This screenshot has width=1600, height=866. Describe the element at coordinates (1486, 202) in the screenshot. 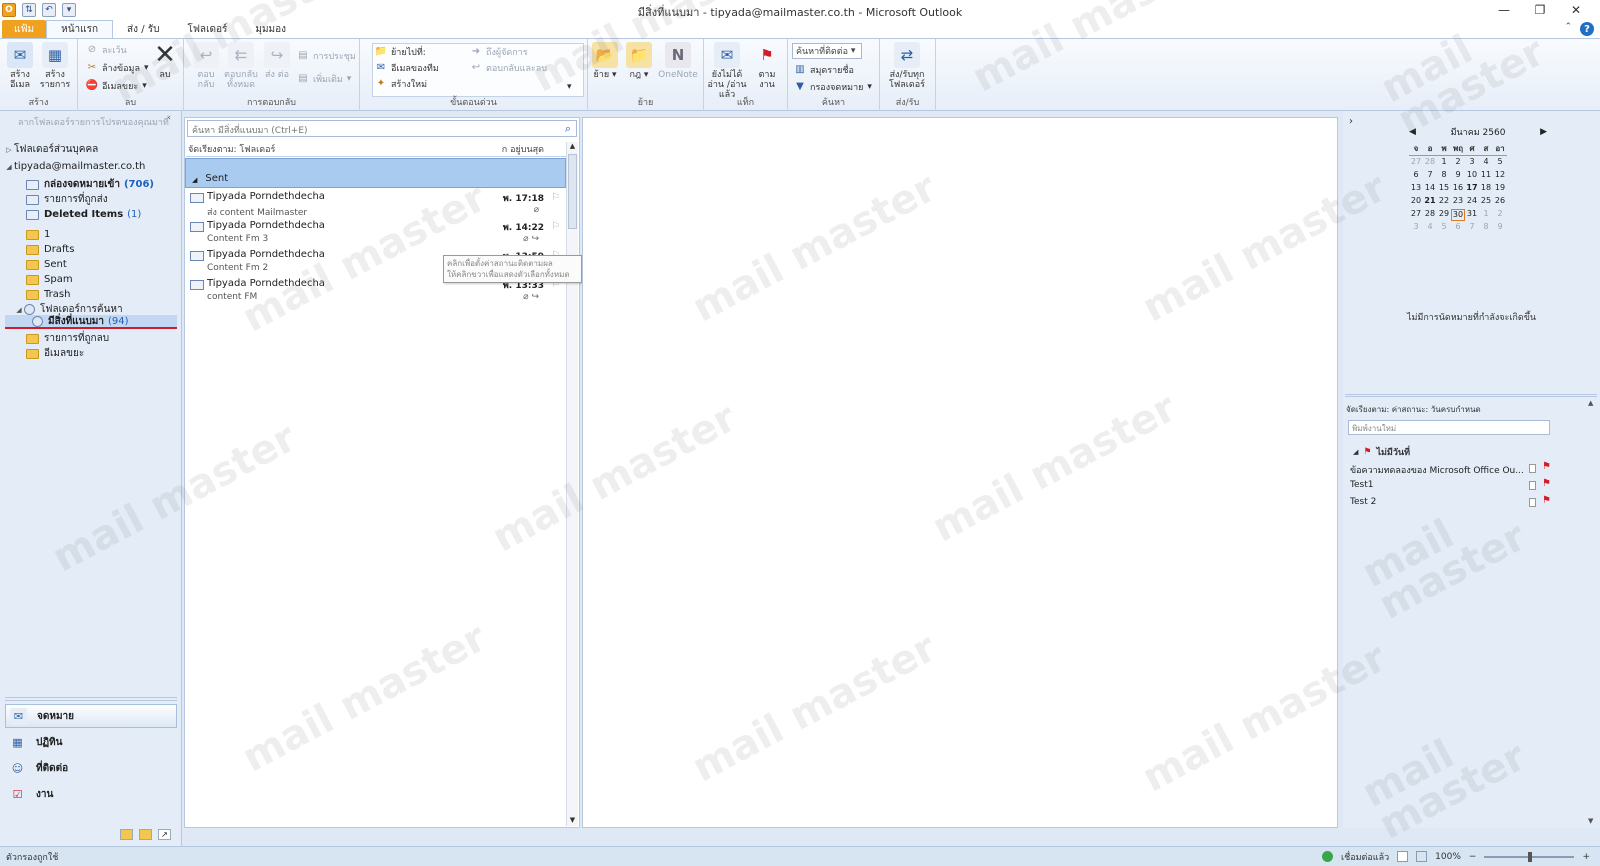

I see `calendar-day: 25` at that location.